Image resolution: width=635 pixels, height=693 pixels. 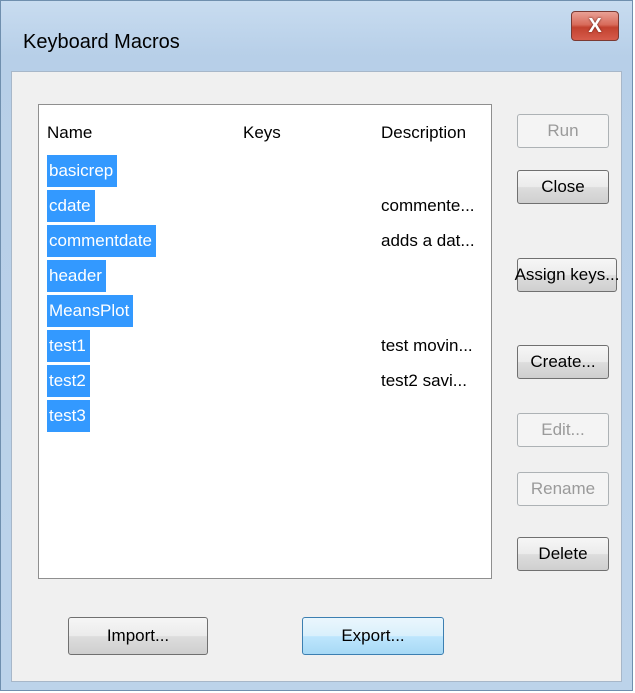 What do you see at coordinates (265, 311) in the screenshot?
I see `list-item: MeansPlot` at bounding box center [265, 311].